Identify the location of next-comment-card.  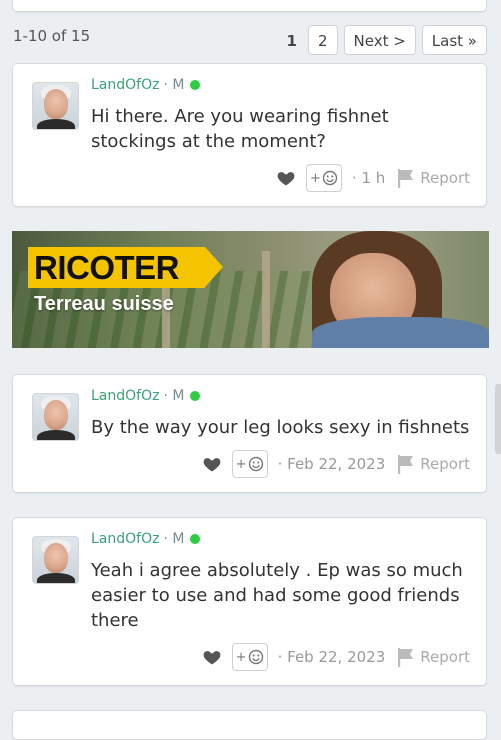
(249, 725).